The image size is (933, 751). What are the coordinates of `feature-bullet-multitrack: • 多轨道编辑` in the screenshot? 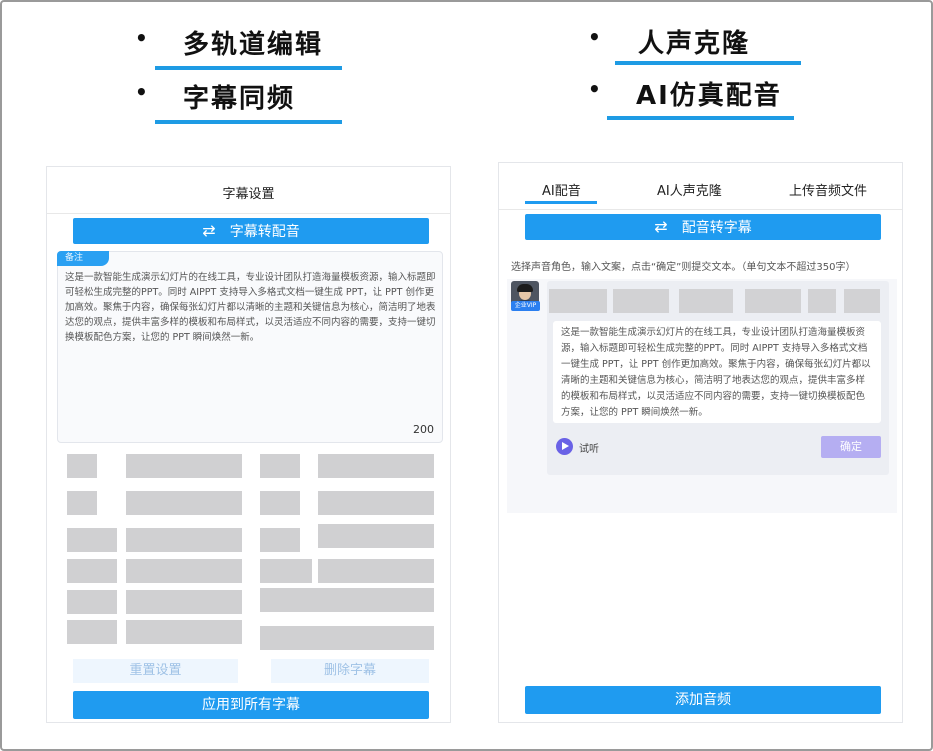 It's located at (229, 42).